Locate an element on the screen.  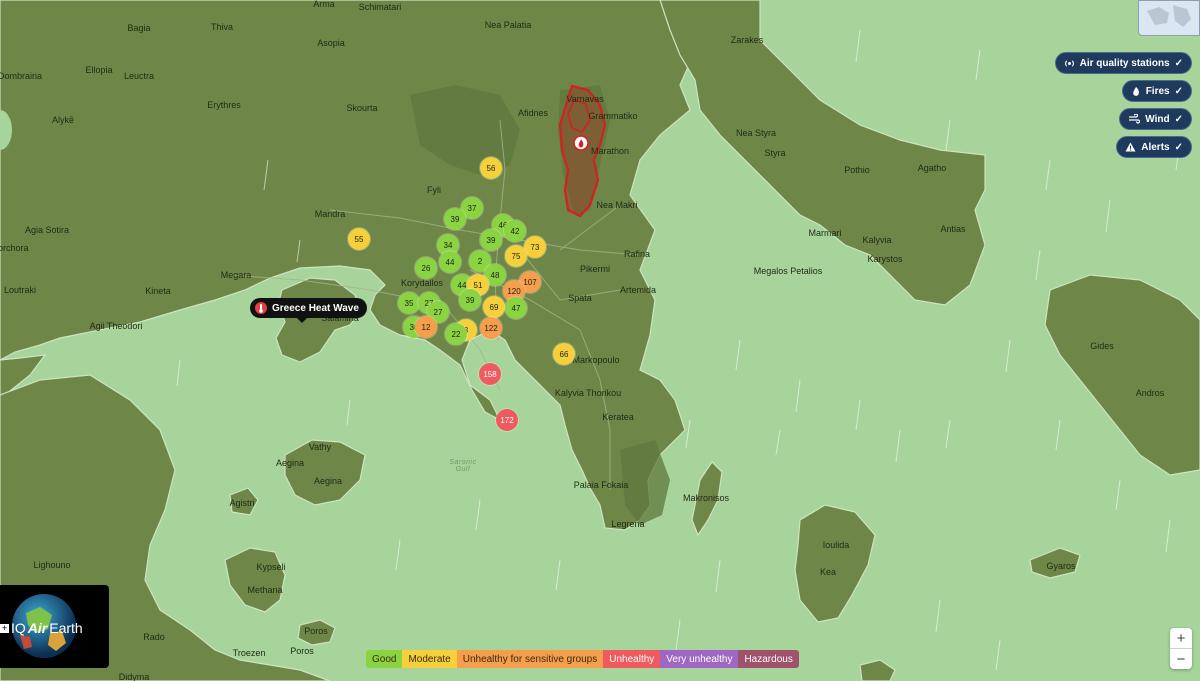
place-label: Afidnes is located at coordinates (533, 113).